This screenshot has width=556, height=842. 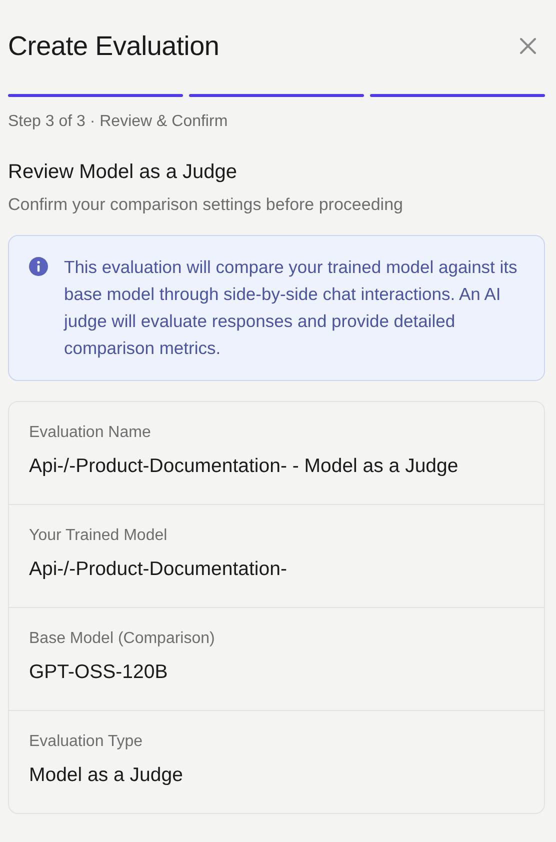 What do you see at coordinates (114, 46) in the screenshot?
I see `dialog-title: Create Evaluation` at bounding box center [114, 46].